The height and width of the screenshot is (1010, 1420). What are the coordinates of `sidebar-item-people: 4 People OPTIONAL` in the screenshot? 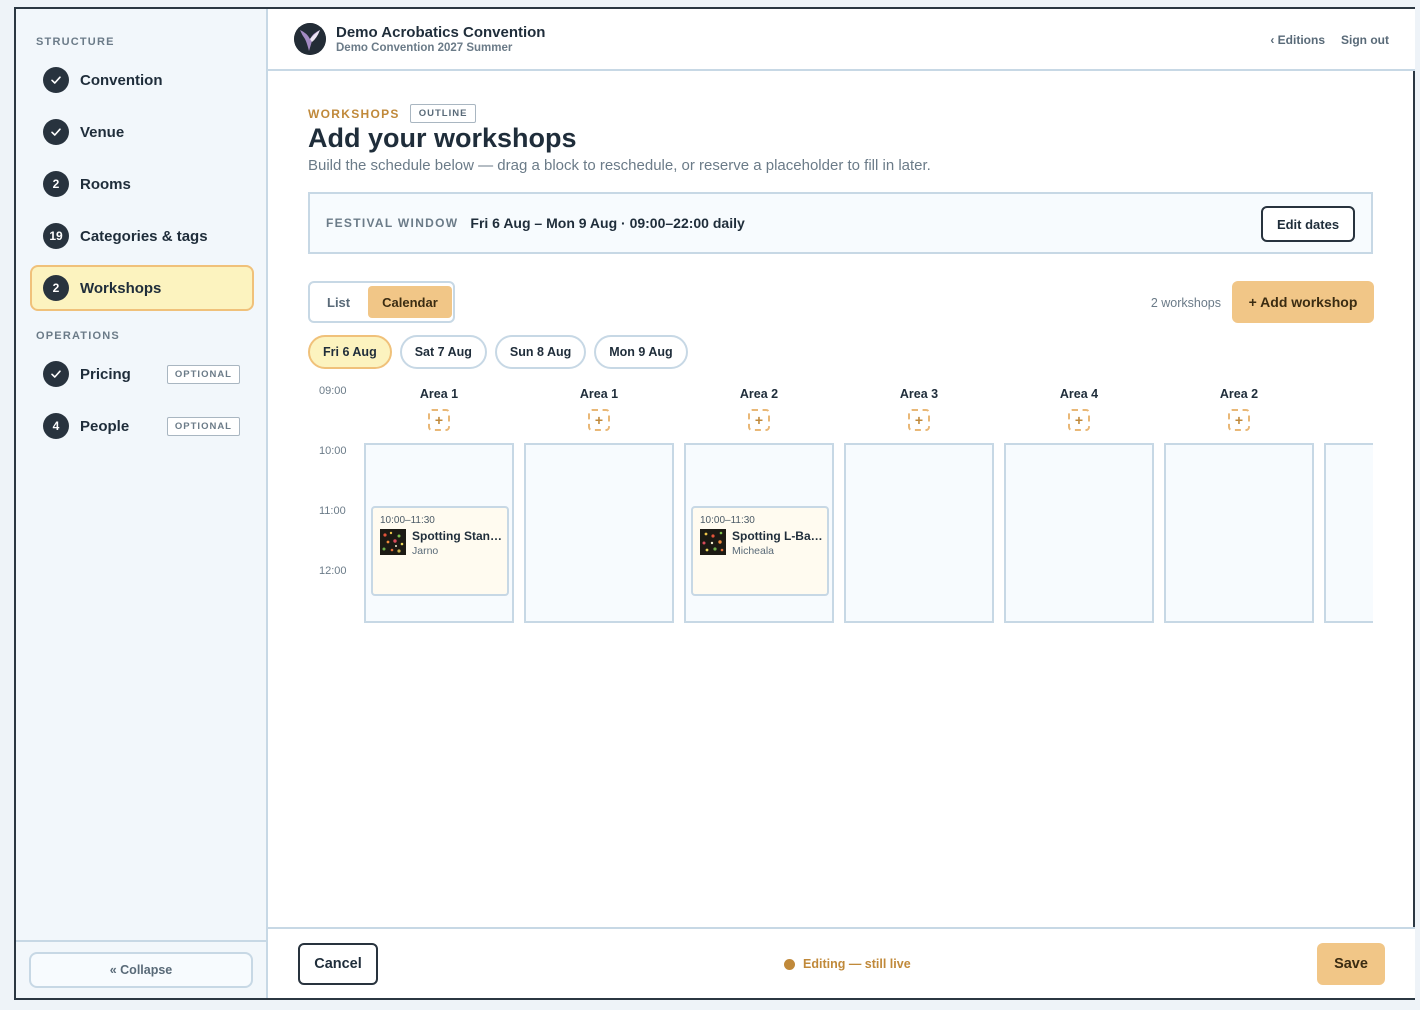 It's located at (142, 426).